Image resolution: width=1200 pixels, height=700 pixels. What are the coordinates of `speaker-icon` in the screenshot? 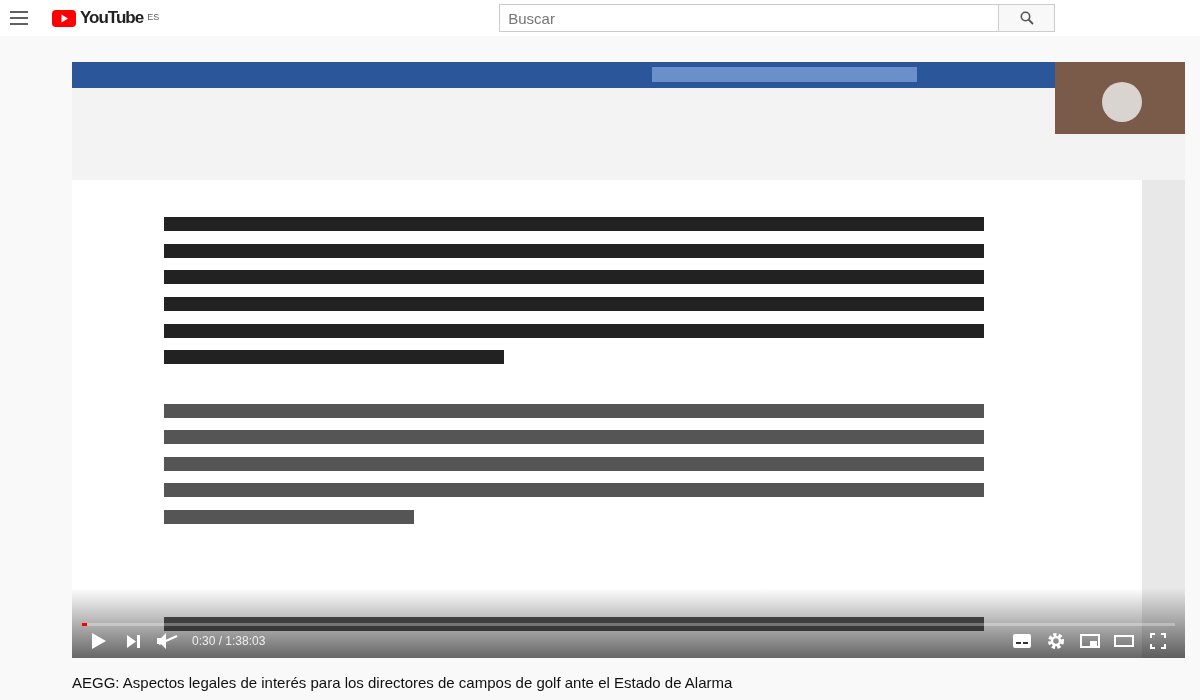 It's located at (167, 641).